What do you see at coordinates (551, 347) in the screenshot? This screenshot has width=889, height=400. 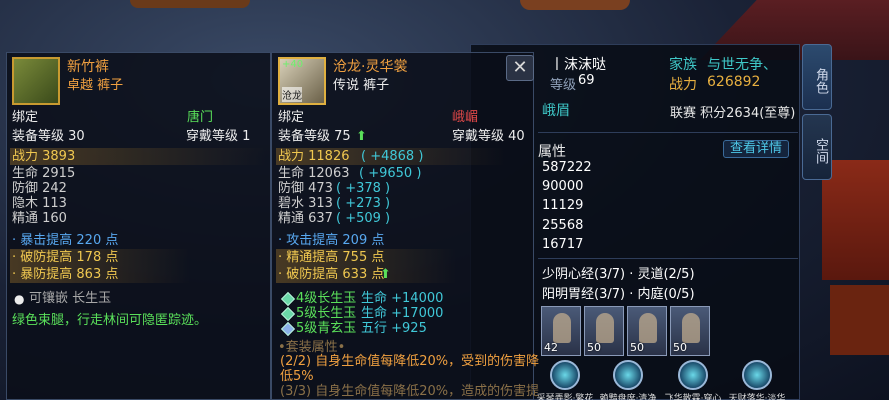 I see `pet-level: 42` at bounding box center [551, 347].